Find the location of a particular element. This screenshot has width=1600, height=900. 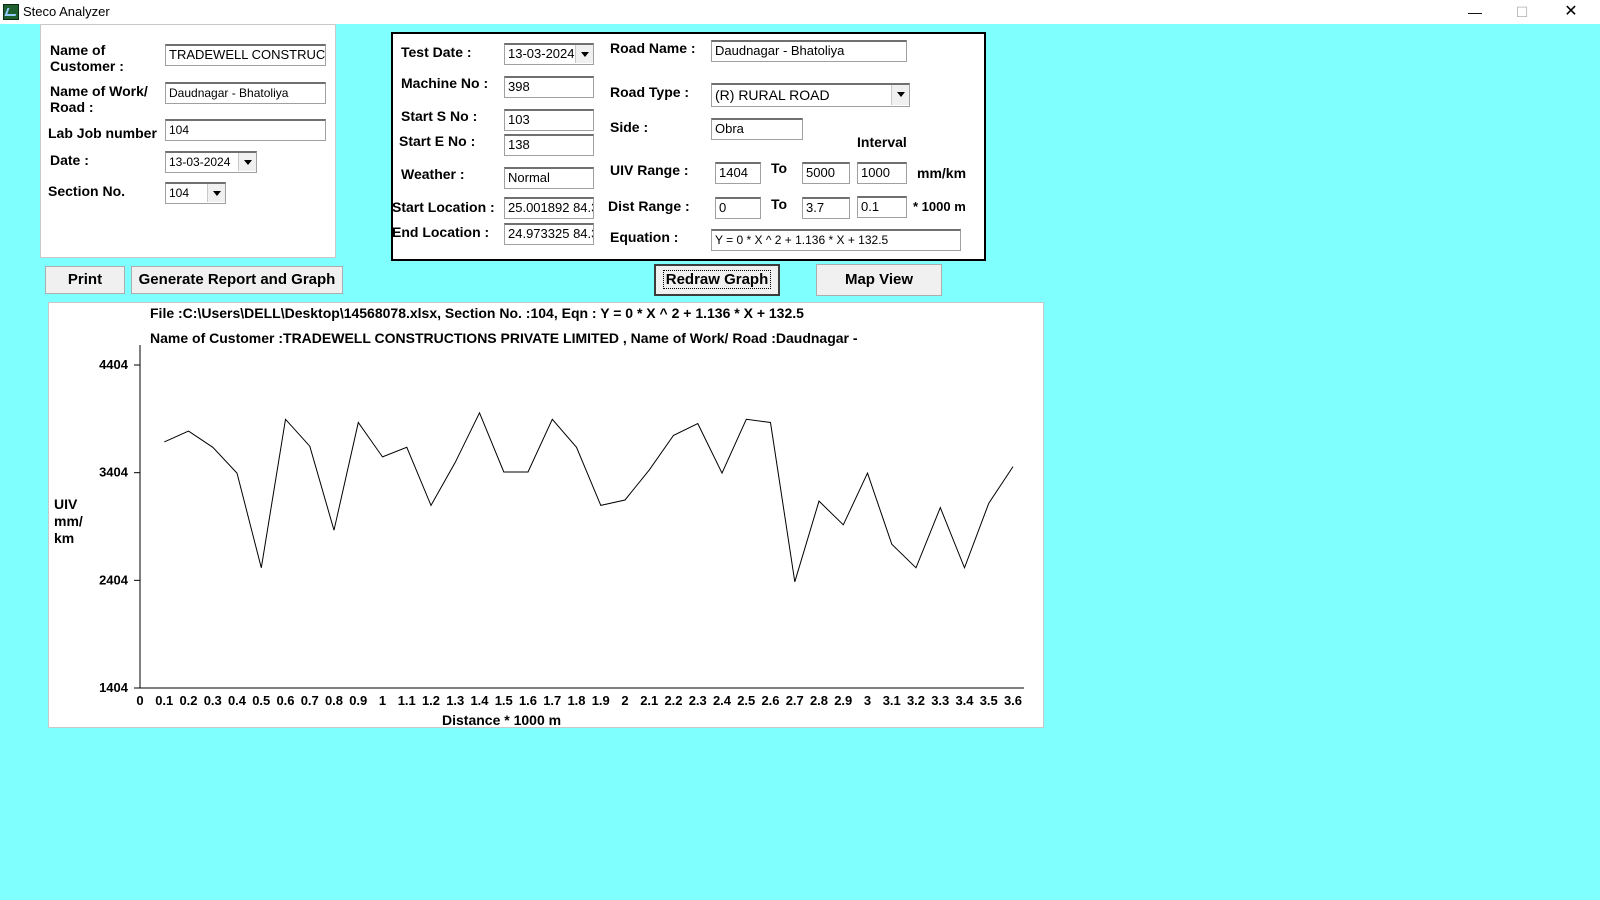

x-tick-label: 1.1 is located at coordinates (407, 700).